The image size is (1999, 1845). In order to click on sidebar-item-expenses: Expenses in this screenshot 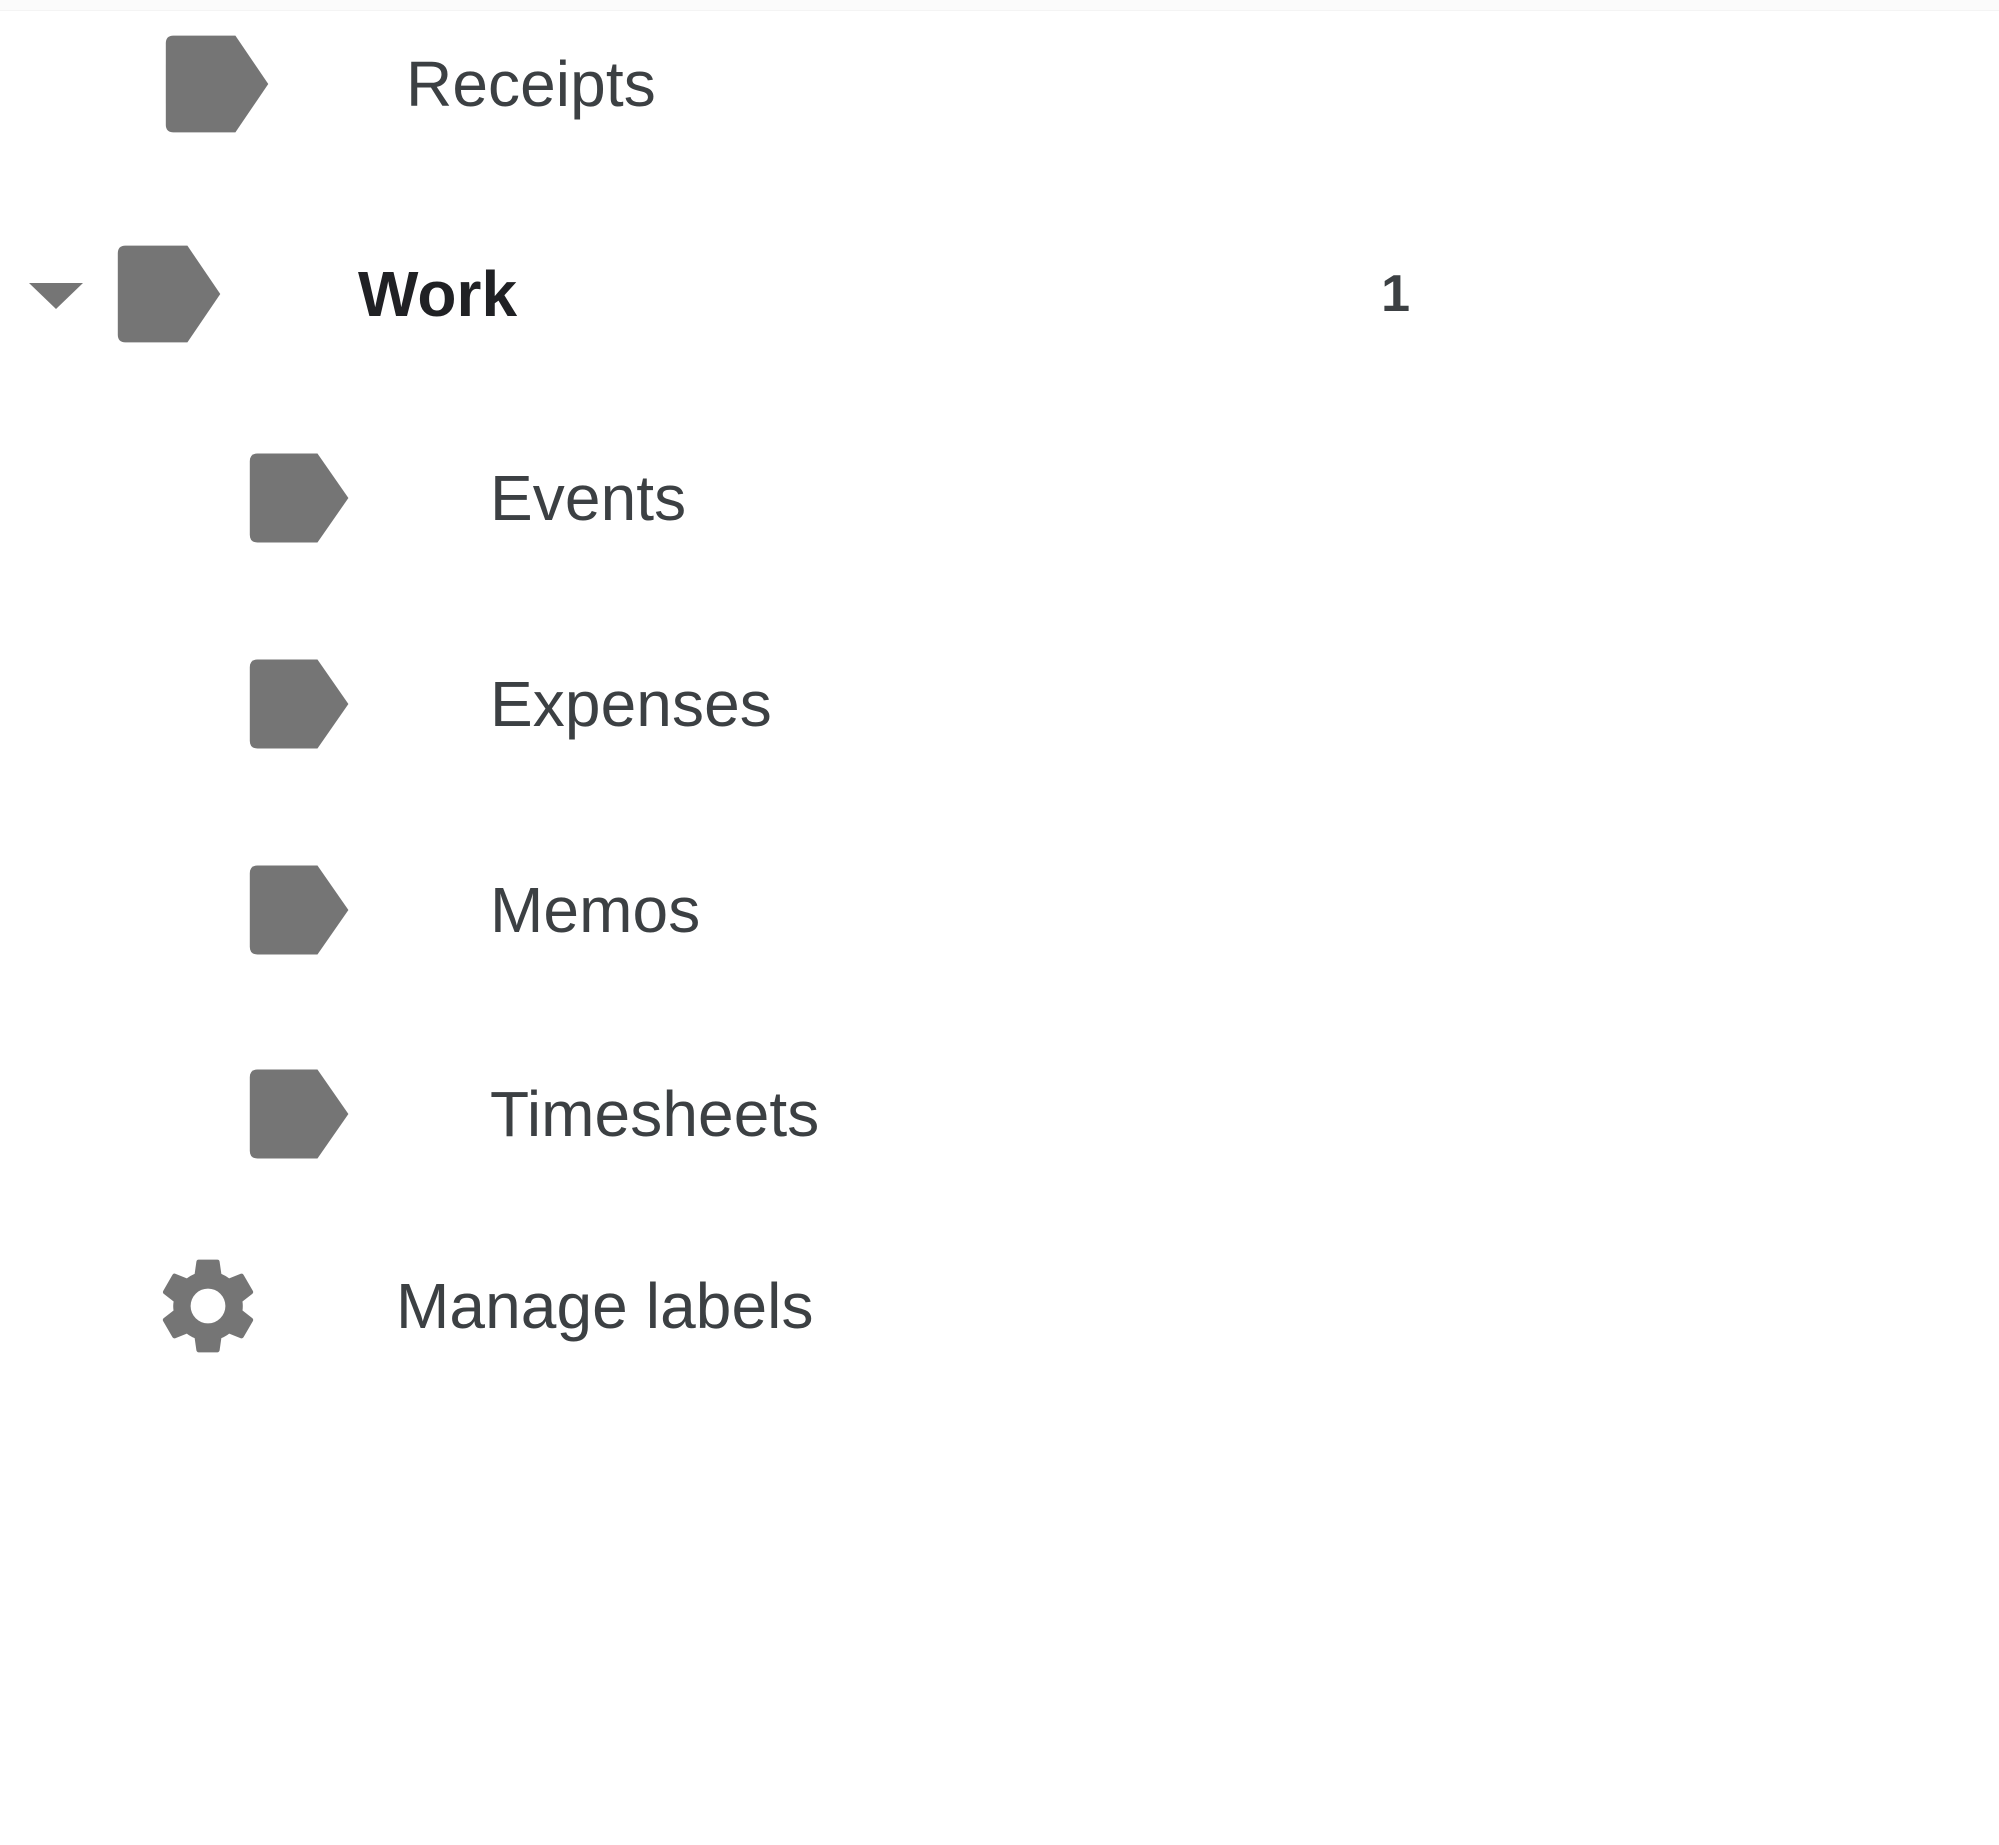, I will do `click(935, 704)`.